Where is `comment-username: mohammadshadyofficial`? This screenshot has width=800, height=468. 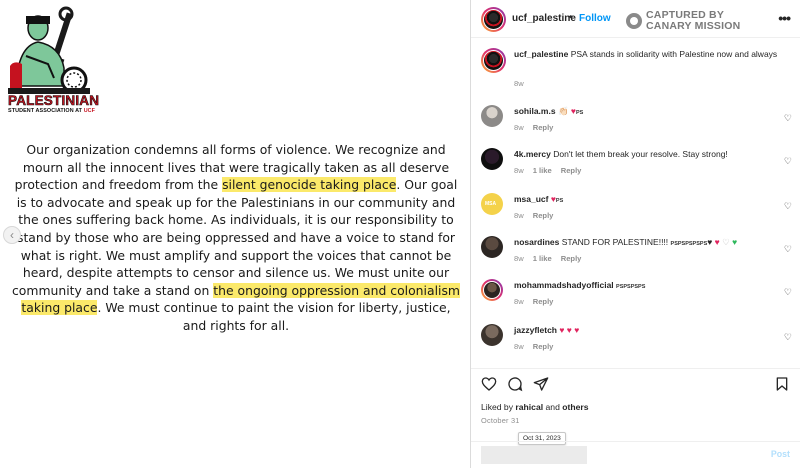 comment-username: mohammadshadyofficial is located at coordinates (564, 285).